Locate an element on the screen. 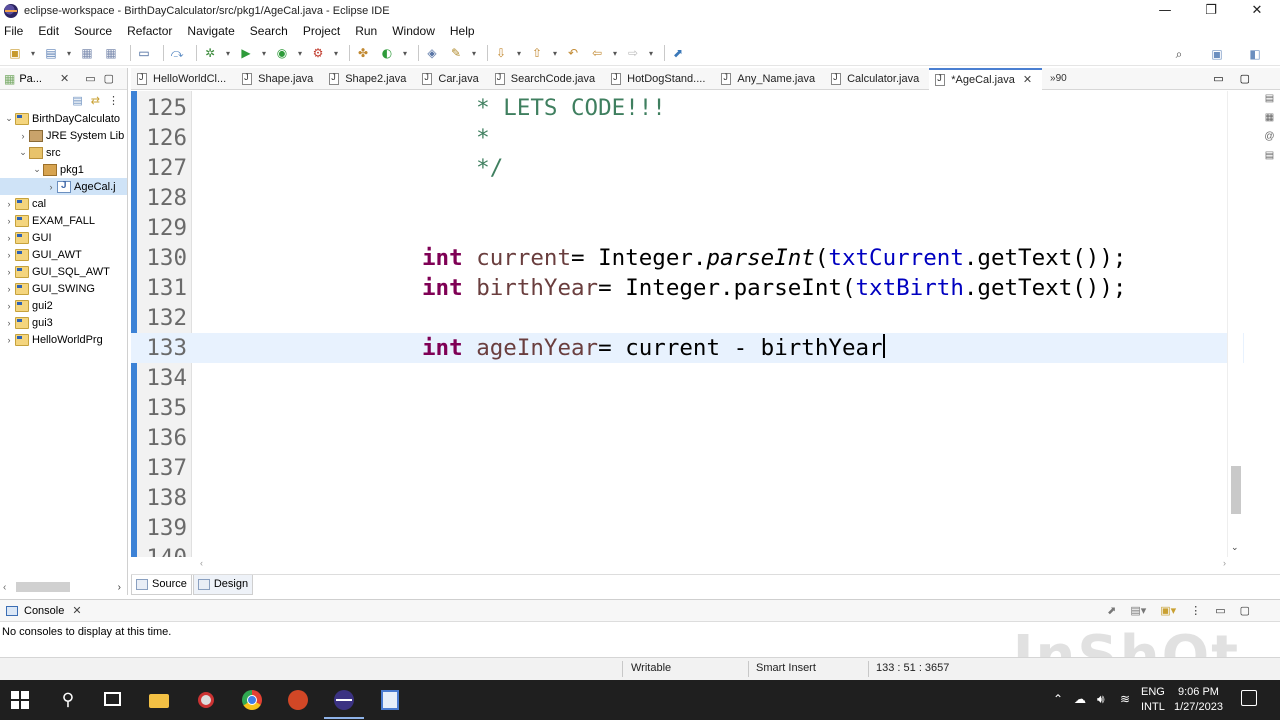 The height and width of the screenshot is (720, 1280). forward-icon: ⇨ is located at coordinates (633, 53).